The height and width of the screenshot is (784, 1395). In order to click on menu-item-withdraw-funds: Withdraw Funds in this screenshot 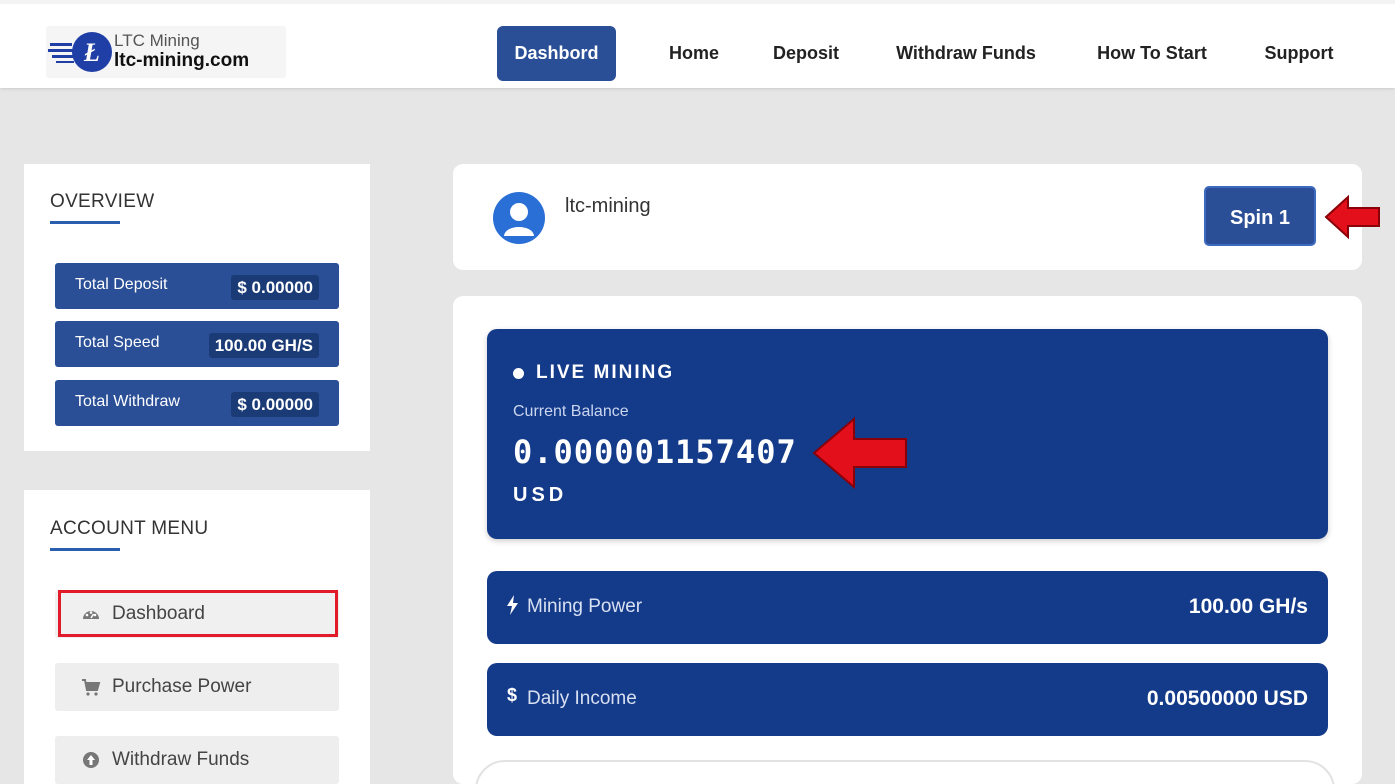, I will do `click(197, 760)`.